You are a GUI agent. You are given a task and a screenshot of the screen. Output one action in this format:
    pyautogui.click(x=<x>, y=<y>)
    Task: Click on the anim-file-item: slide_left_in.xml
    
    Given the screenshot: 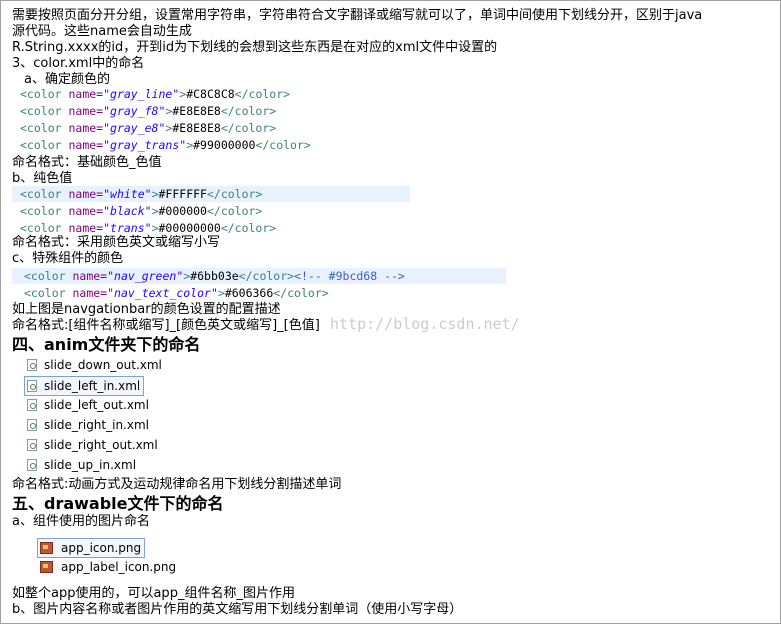 What is the action you would take?
    pyautogui.click(x=84, y=386)
    